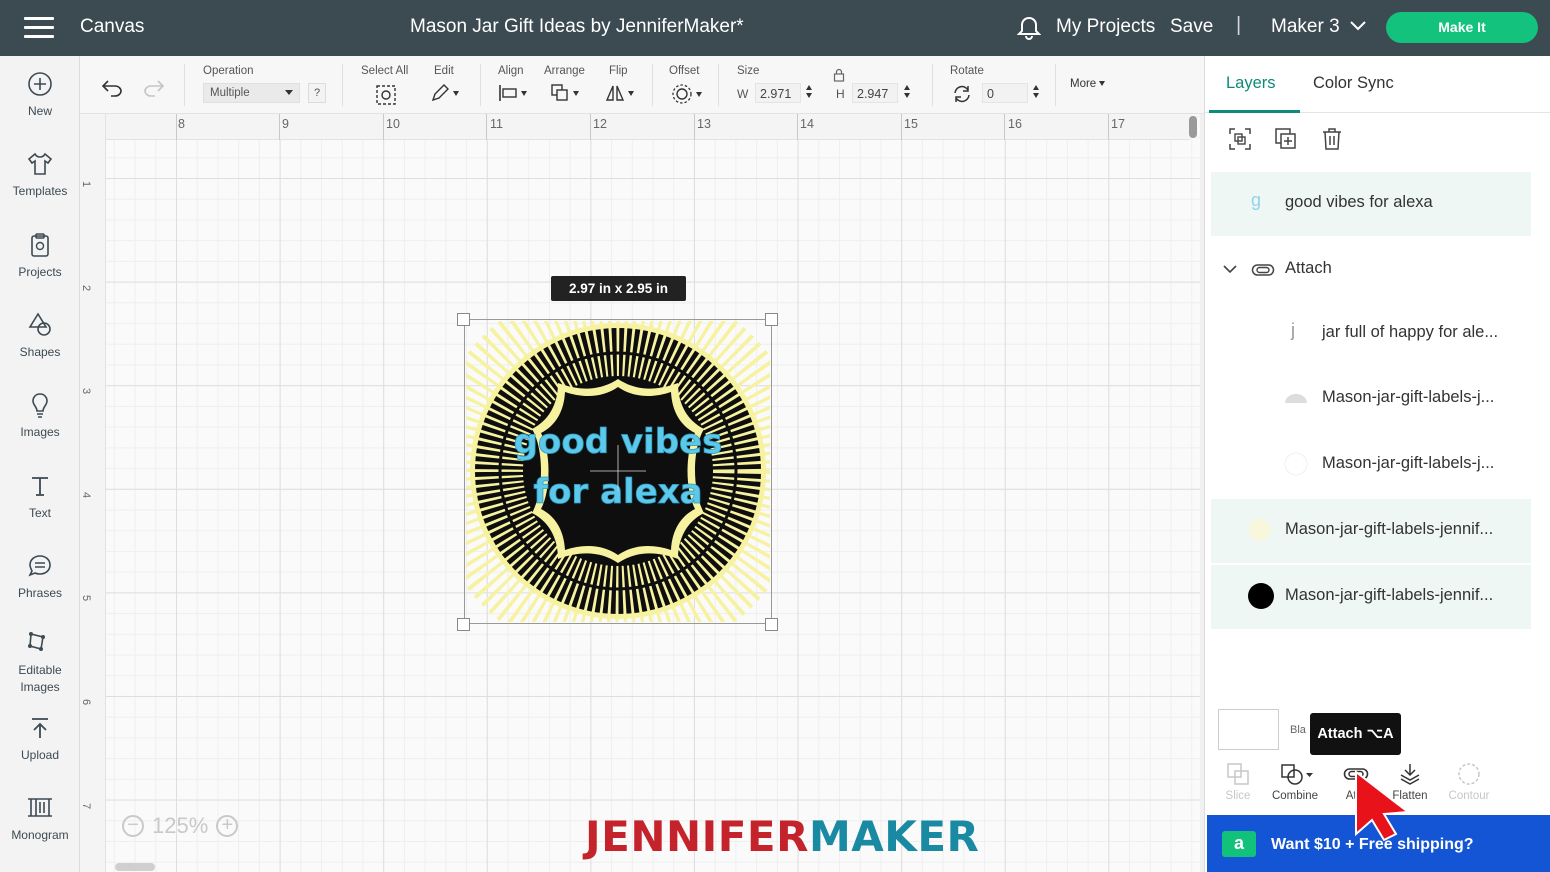 The height and width of the screenshot is (872, 1550). What do you see at coordinates (40, 432) in the screenshot?
I see `sidebar-item-label: Images` at bounding box center [40, 432].